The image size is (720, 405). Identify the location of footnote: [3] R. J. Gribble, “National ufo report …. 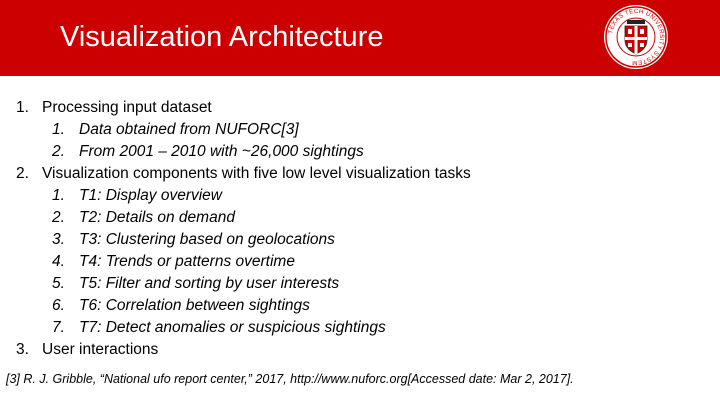
(290, 379).